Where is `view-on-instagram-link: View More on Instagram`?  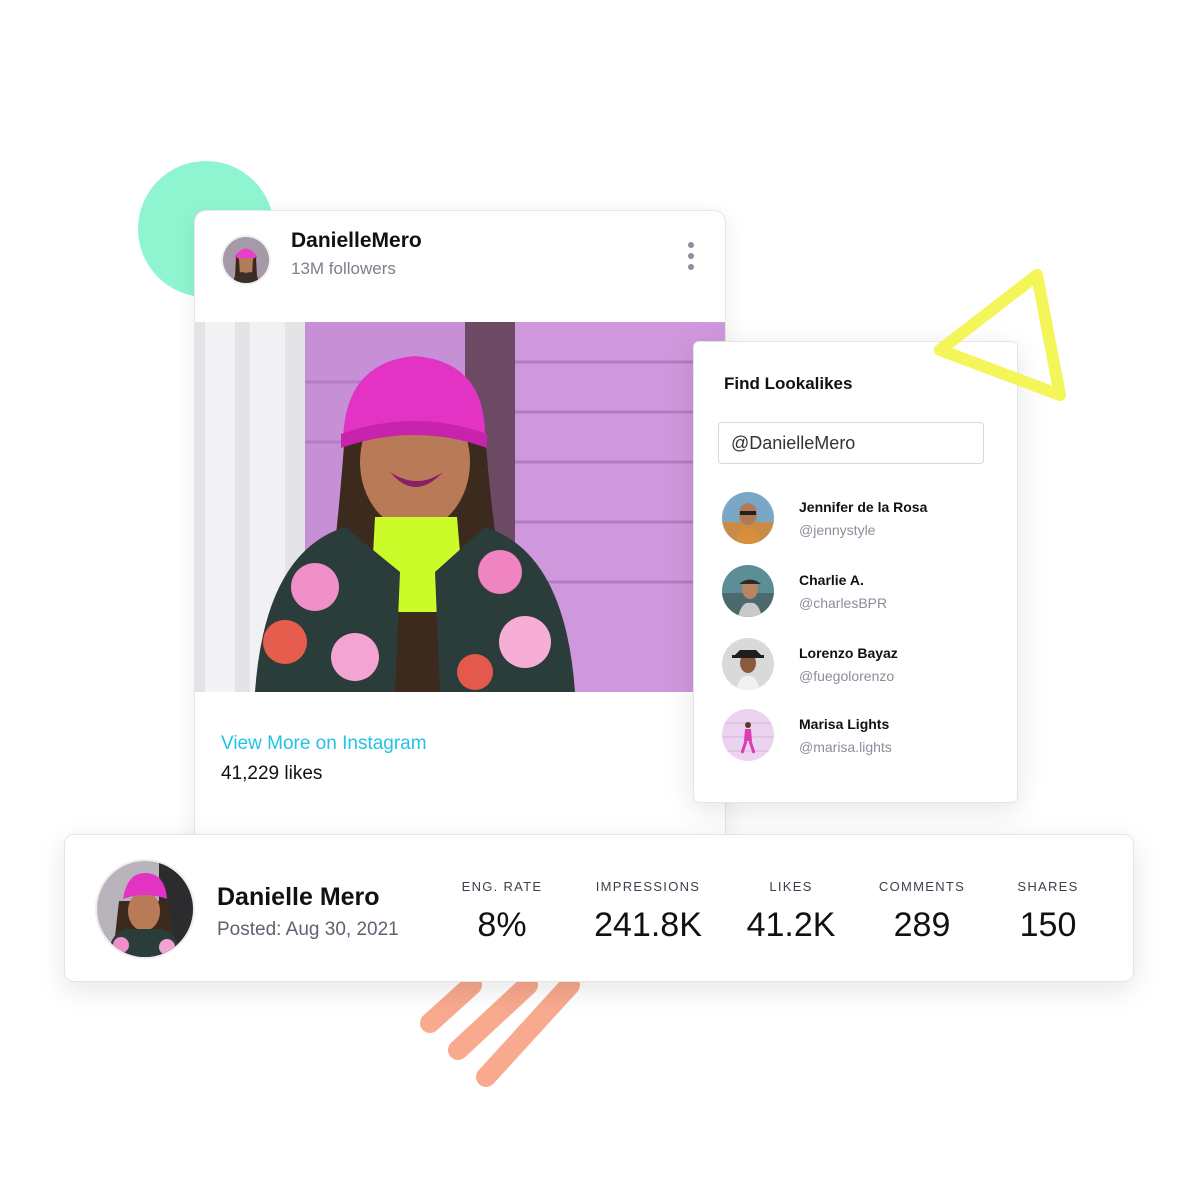 view-on-instagram-link: View More on Instagram is located at coordinates (324, 744).